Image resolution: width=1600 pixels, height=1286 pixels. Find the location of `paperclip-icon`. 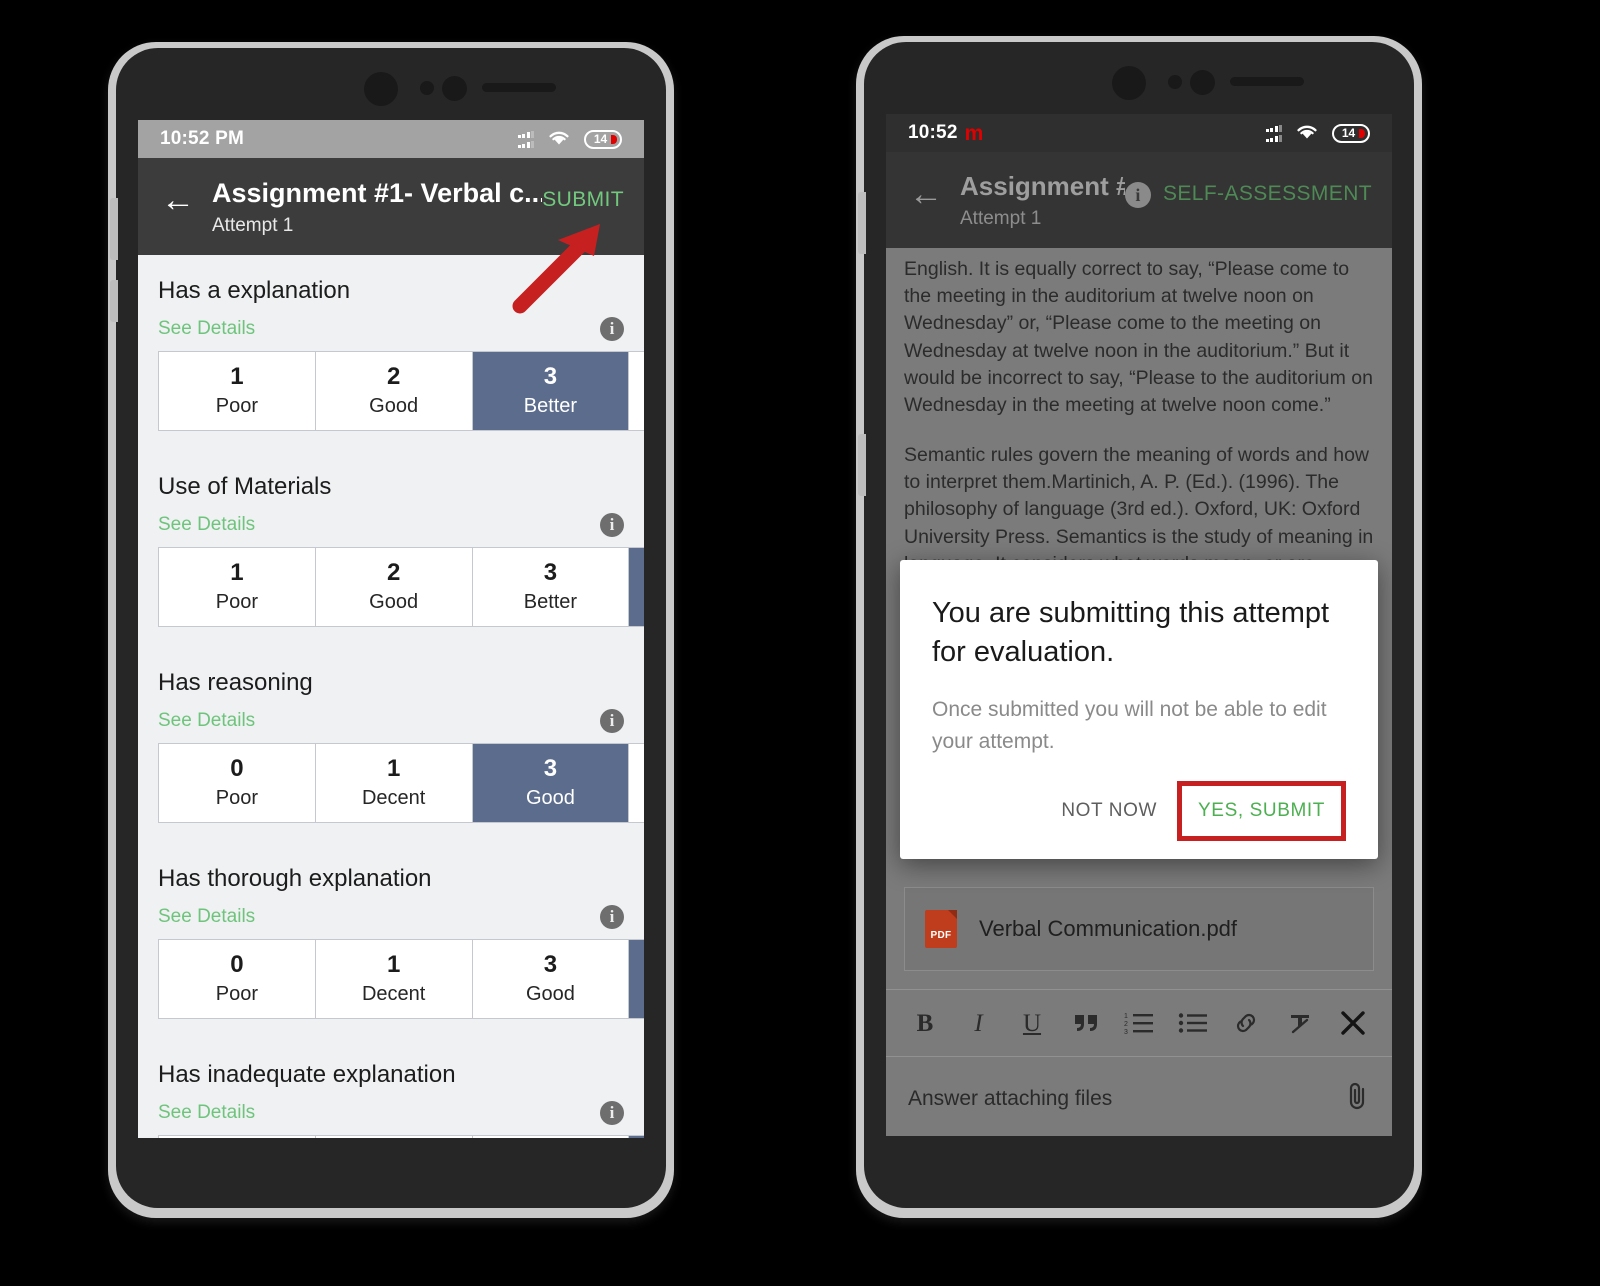

paperclip-icon is located at coordinates (1357, 1098).